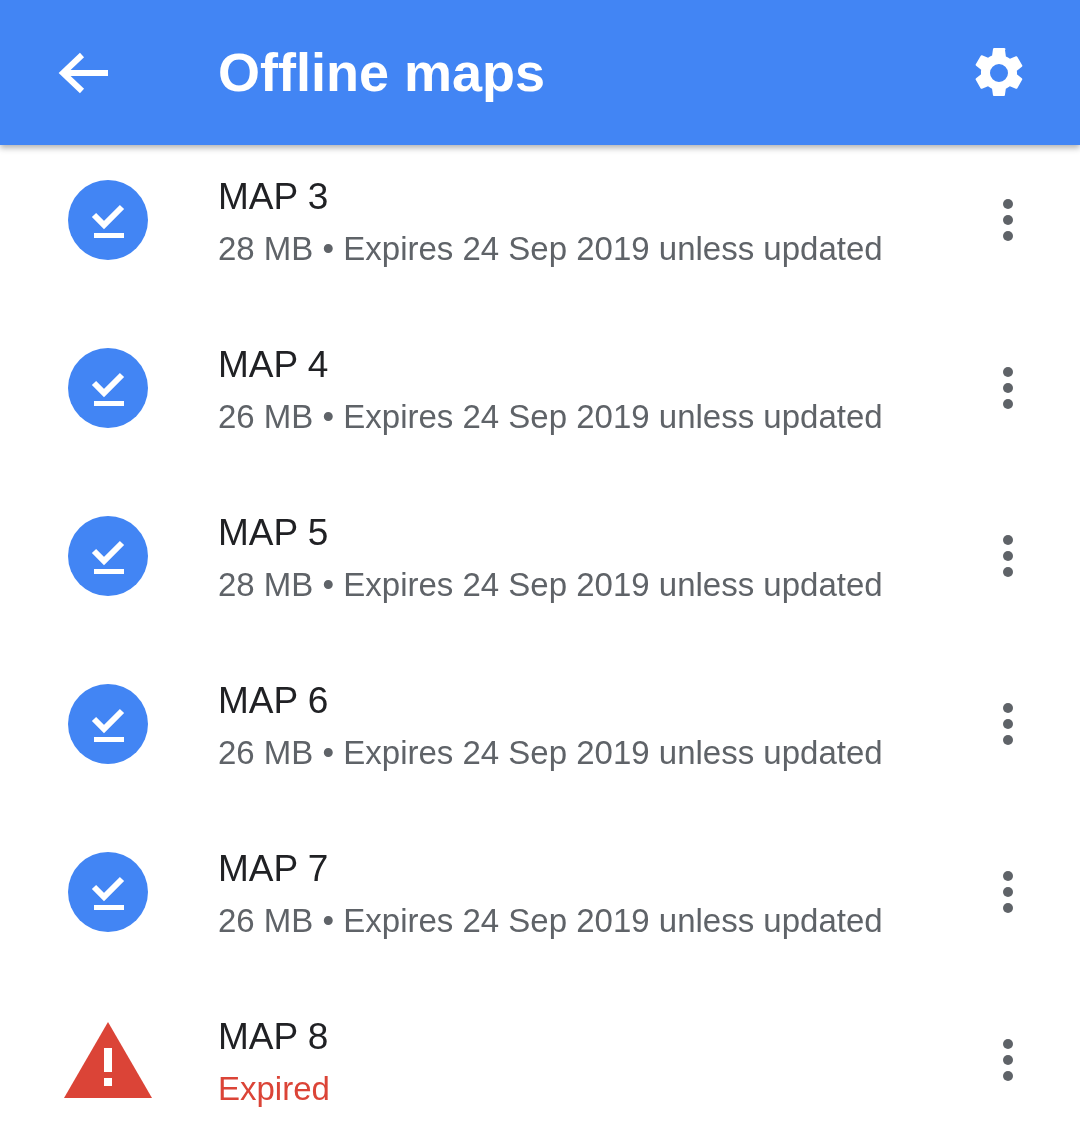  Describe the element at coordinates (274, 701) in the screenshot. I see `map-name: MAP 6` at that location.